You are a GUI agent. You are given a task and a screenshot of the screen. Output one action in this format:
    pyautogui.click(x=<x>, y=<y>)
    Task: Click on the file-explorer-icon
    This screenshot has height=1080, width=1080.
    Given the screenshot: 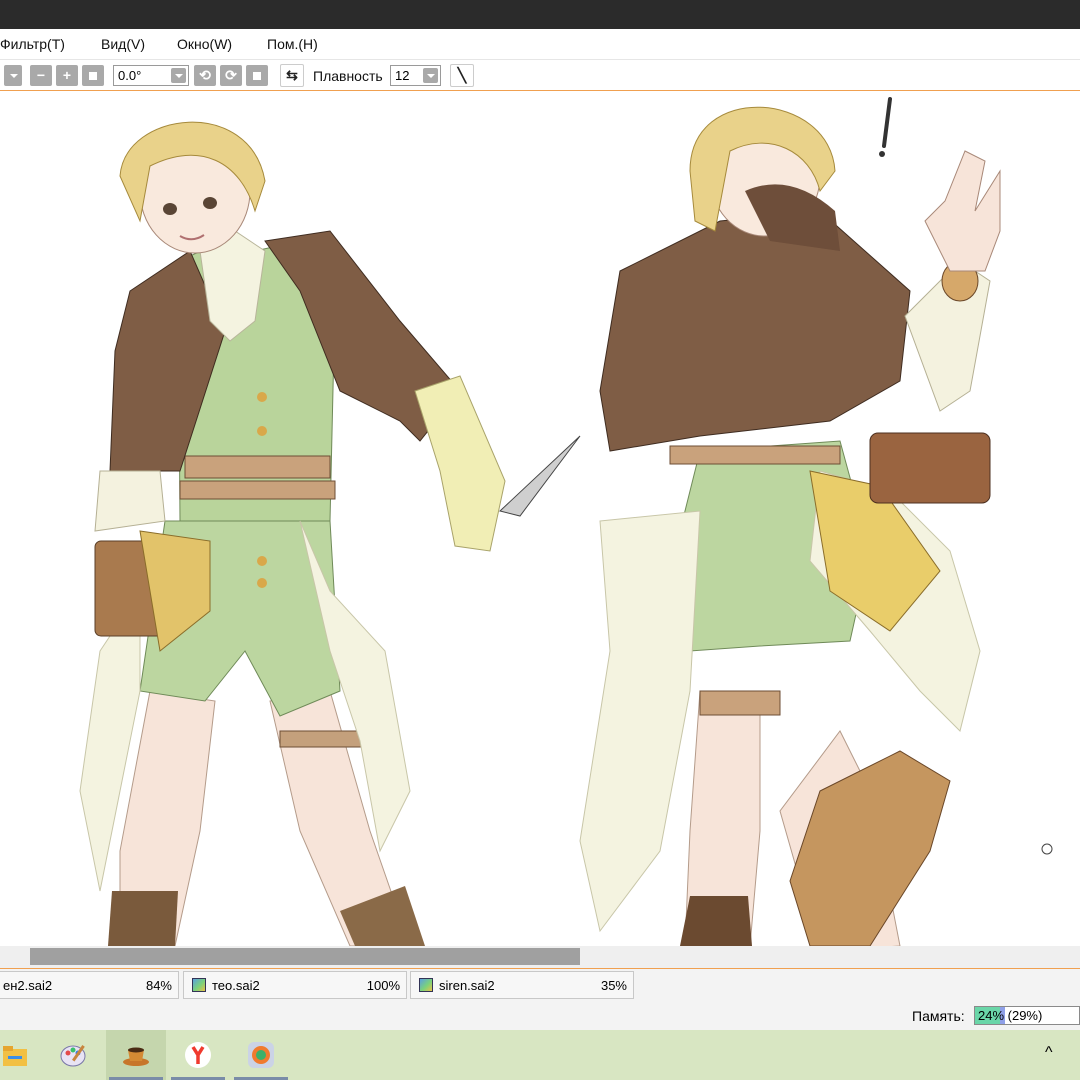 What is the action you would take?
    pyautogui.click(x=15, y=1056)
    